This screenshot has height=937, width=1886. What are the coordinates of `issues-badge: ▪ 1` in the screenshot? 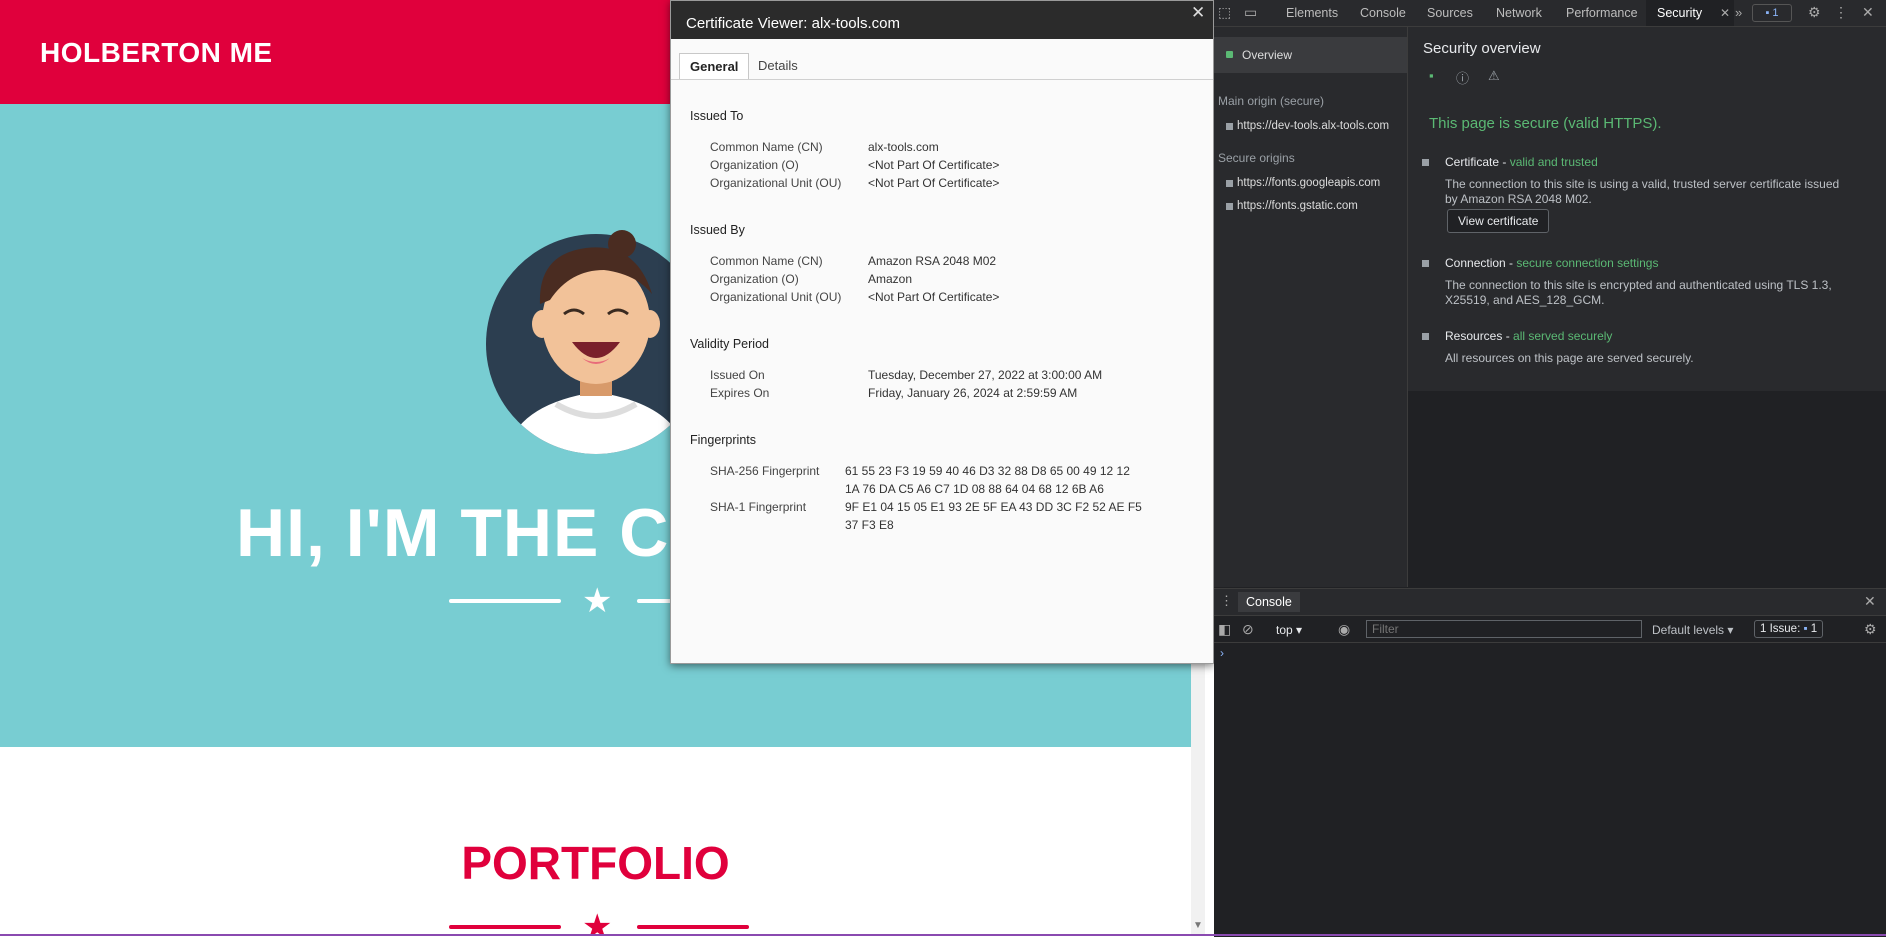 It's located at (1772, 13).